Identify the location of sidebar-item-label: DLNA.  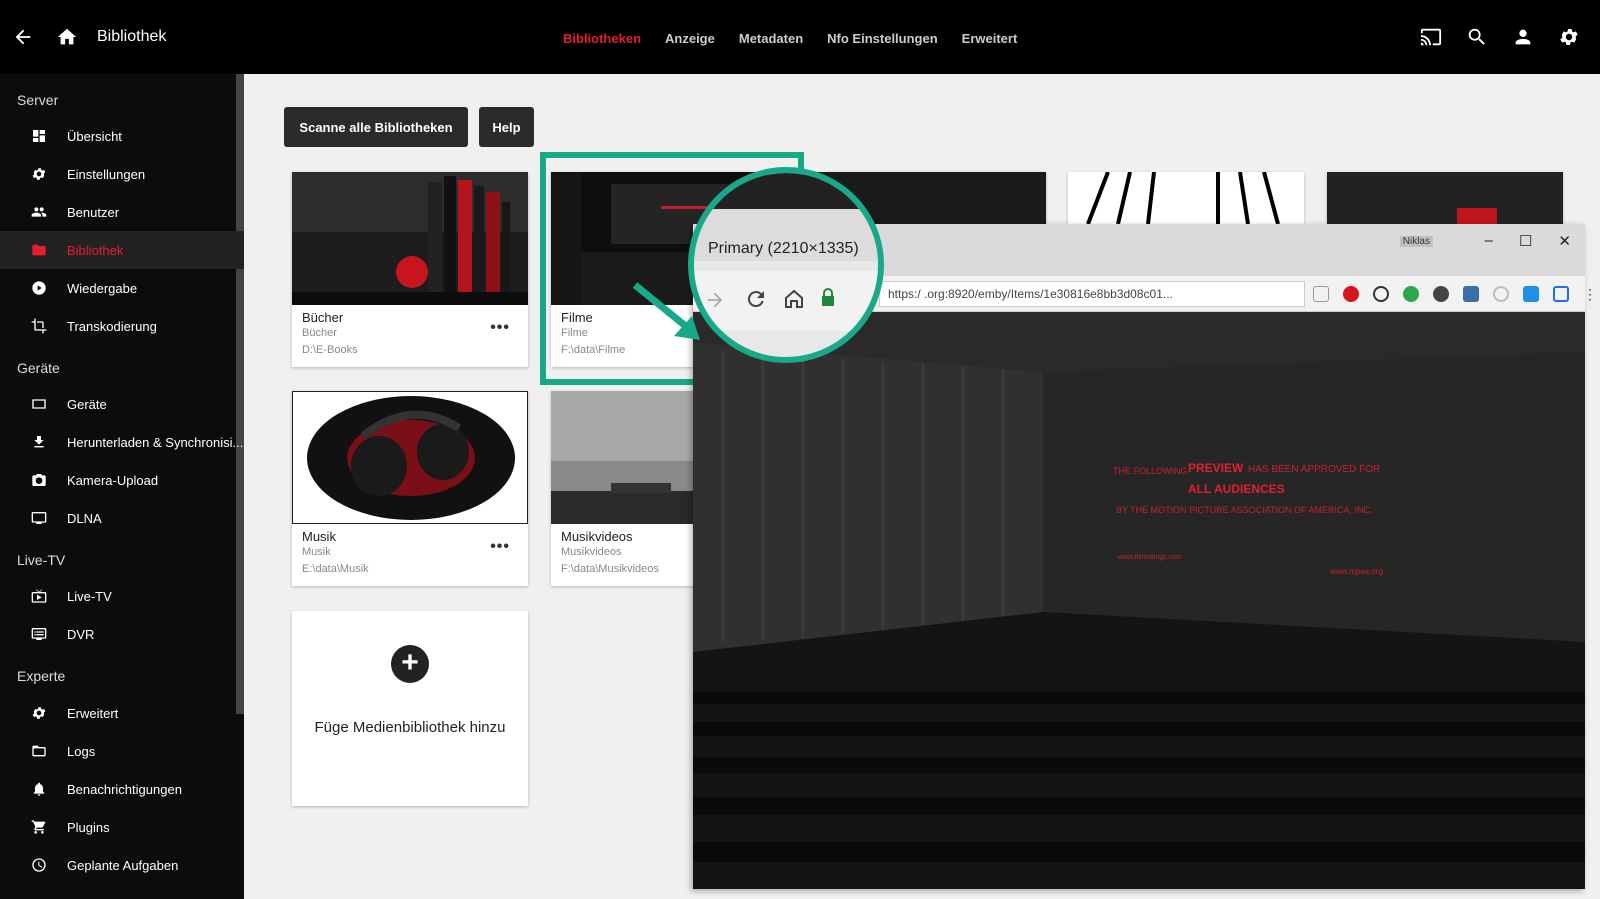
(84, 518).